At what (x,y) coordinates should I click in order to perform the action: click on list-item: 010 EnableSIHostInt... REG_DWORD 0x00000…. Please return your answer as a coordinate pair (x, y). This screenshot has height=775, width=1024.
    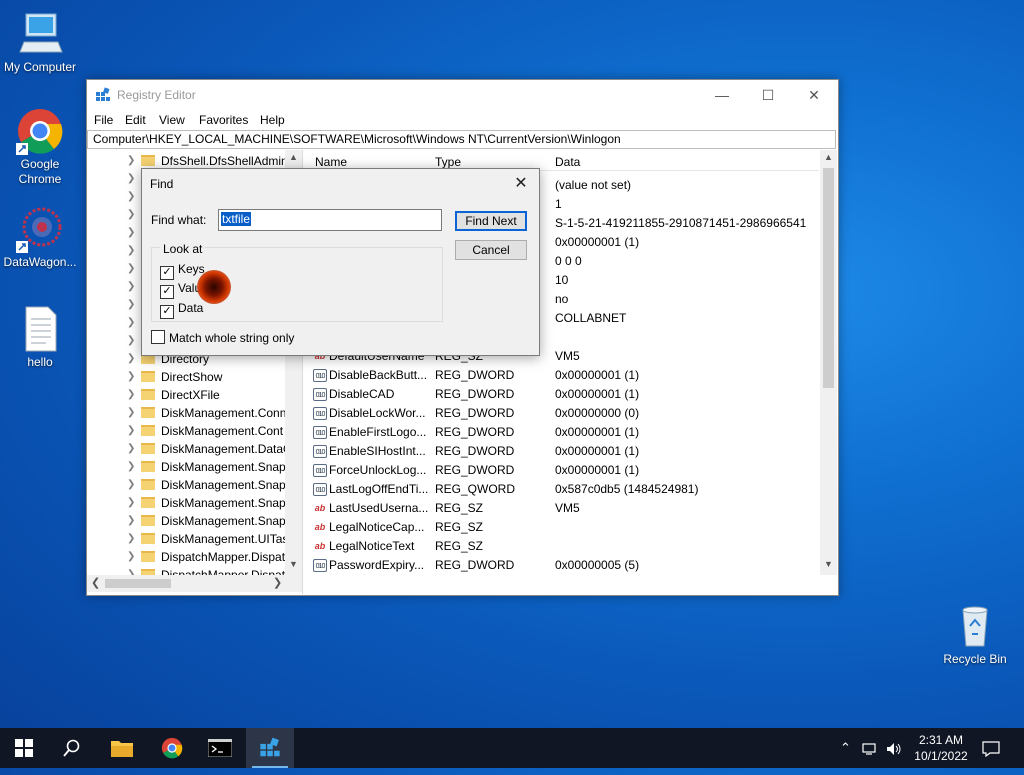
    Looking at the image, I should click on (564, 451).